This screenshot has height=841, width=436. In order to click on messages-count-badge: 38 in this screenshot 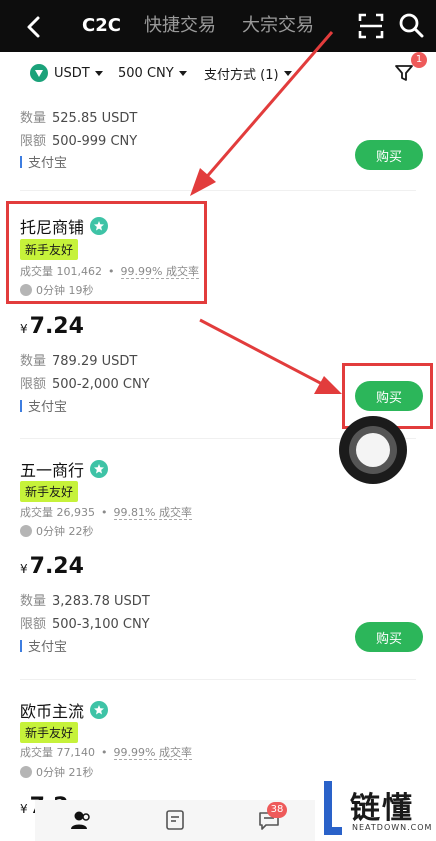, I will do `click(277, 810)`.